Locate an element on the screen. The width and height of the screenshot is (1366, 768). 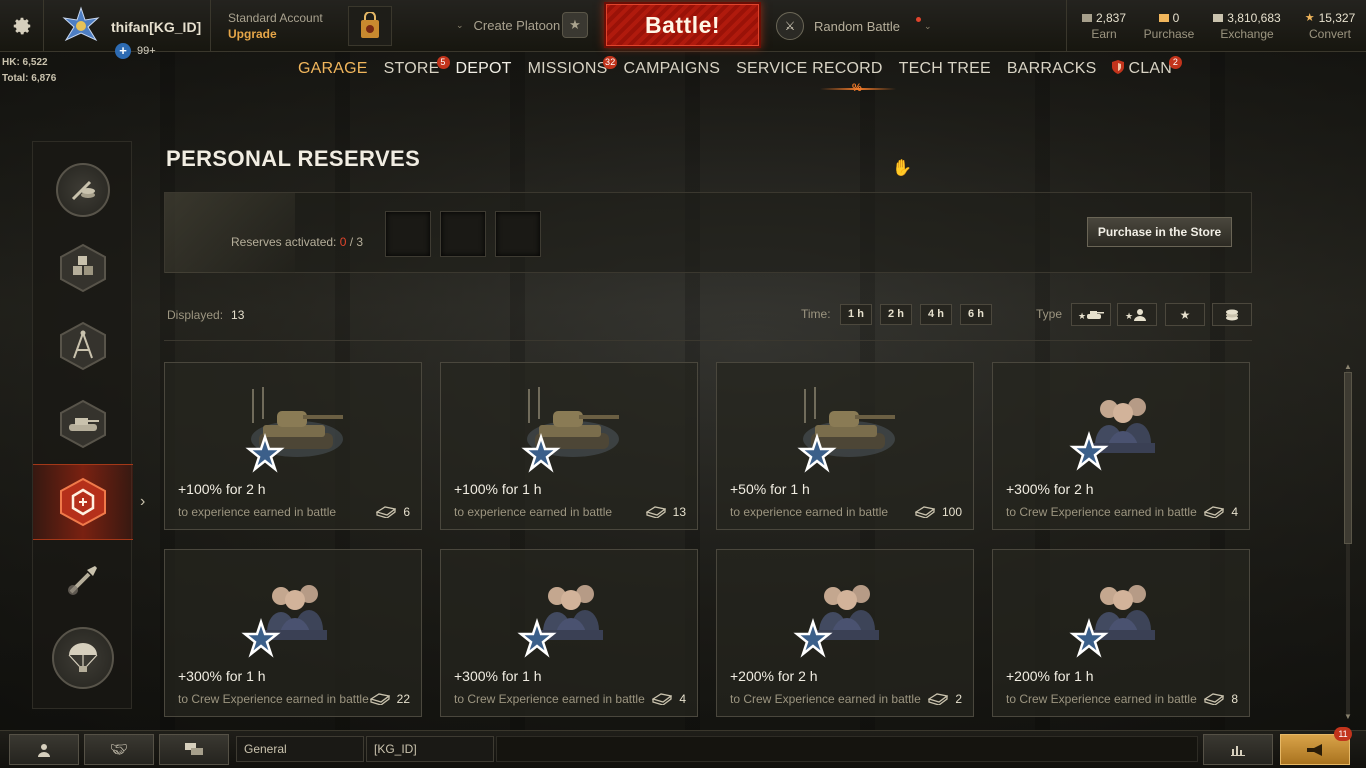
nav-label: CLAN is located at coordinates (1150, 68).